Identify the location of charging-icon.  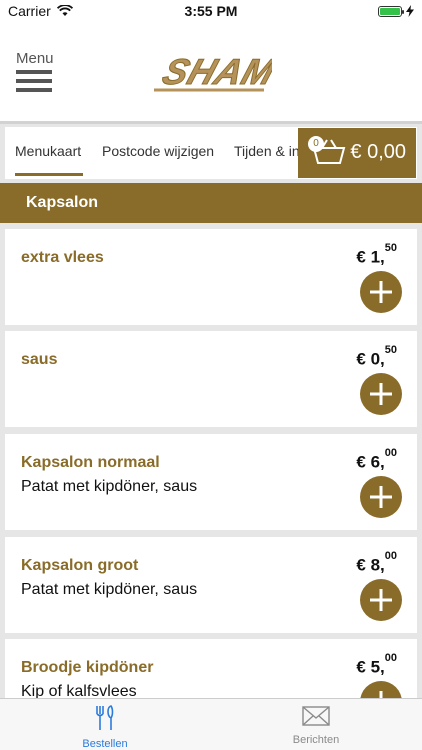
(410, 11).